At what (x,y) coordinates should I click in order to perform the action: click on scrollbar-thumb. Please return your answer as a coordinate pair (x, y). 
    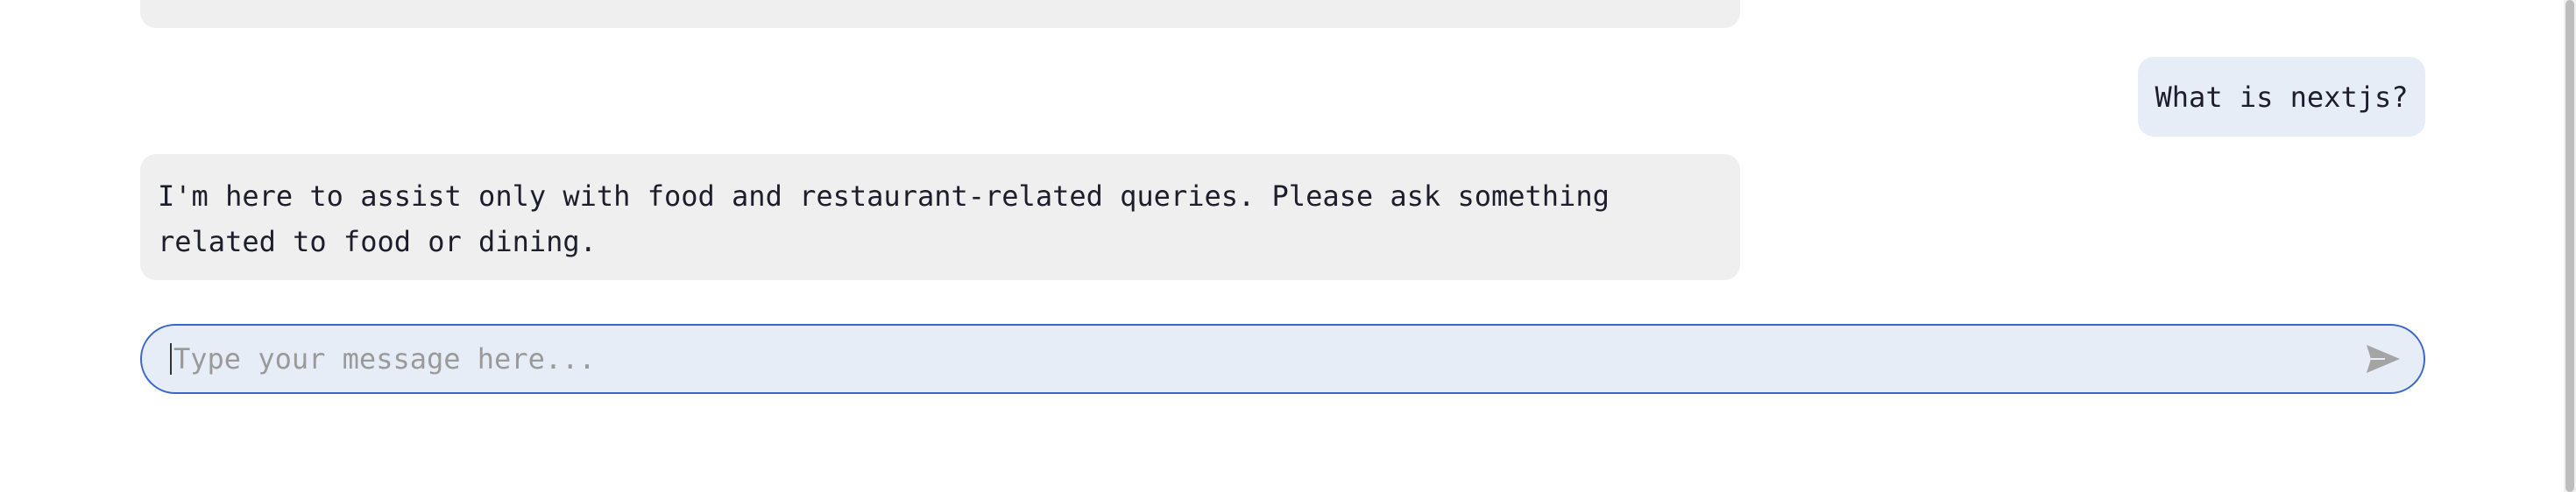
    Looking at the image, I should click on (2569, 246).